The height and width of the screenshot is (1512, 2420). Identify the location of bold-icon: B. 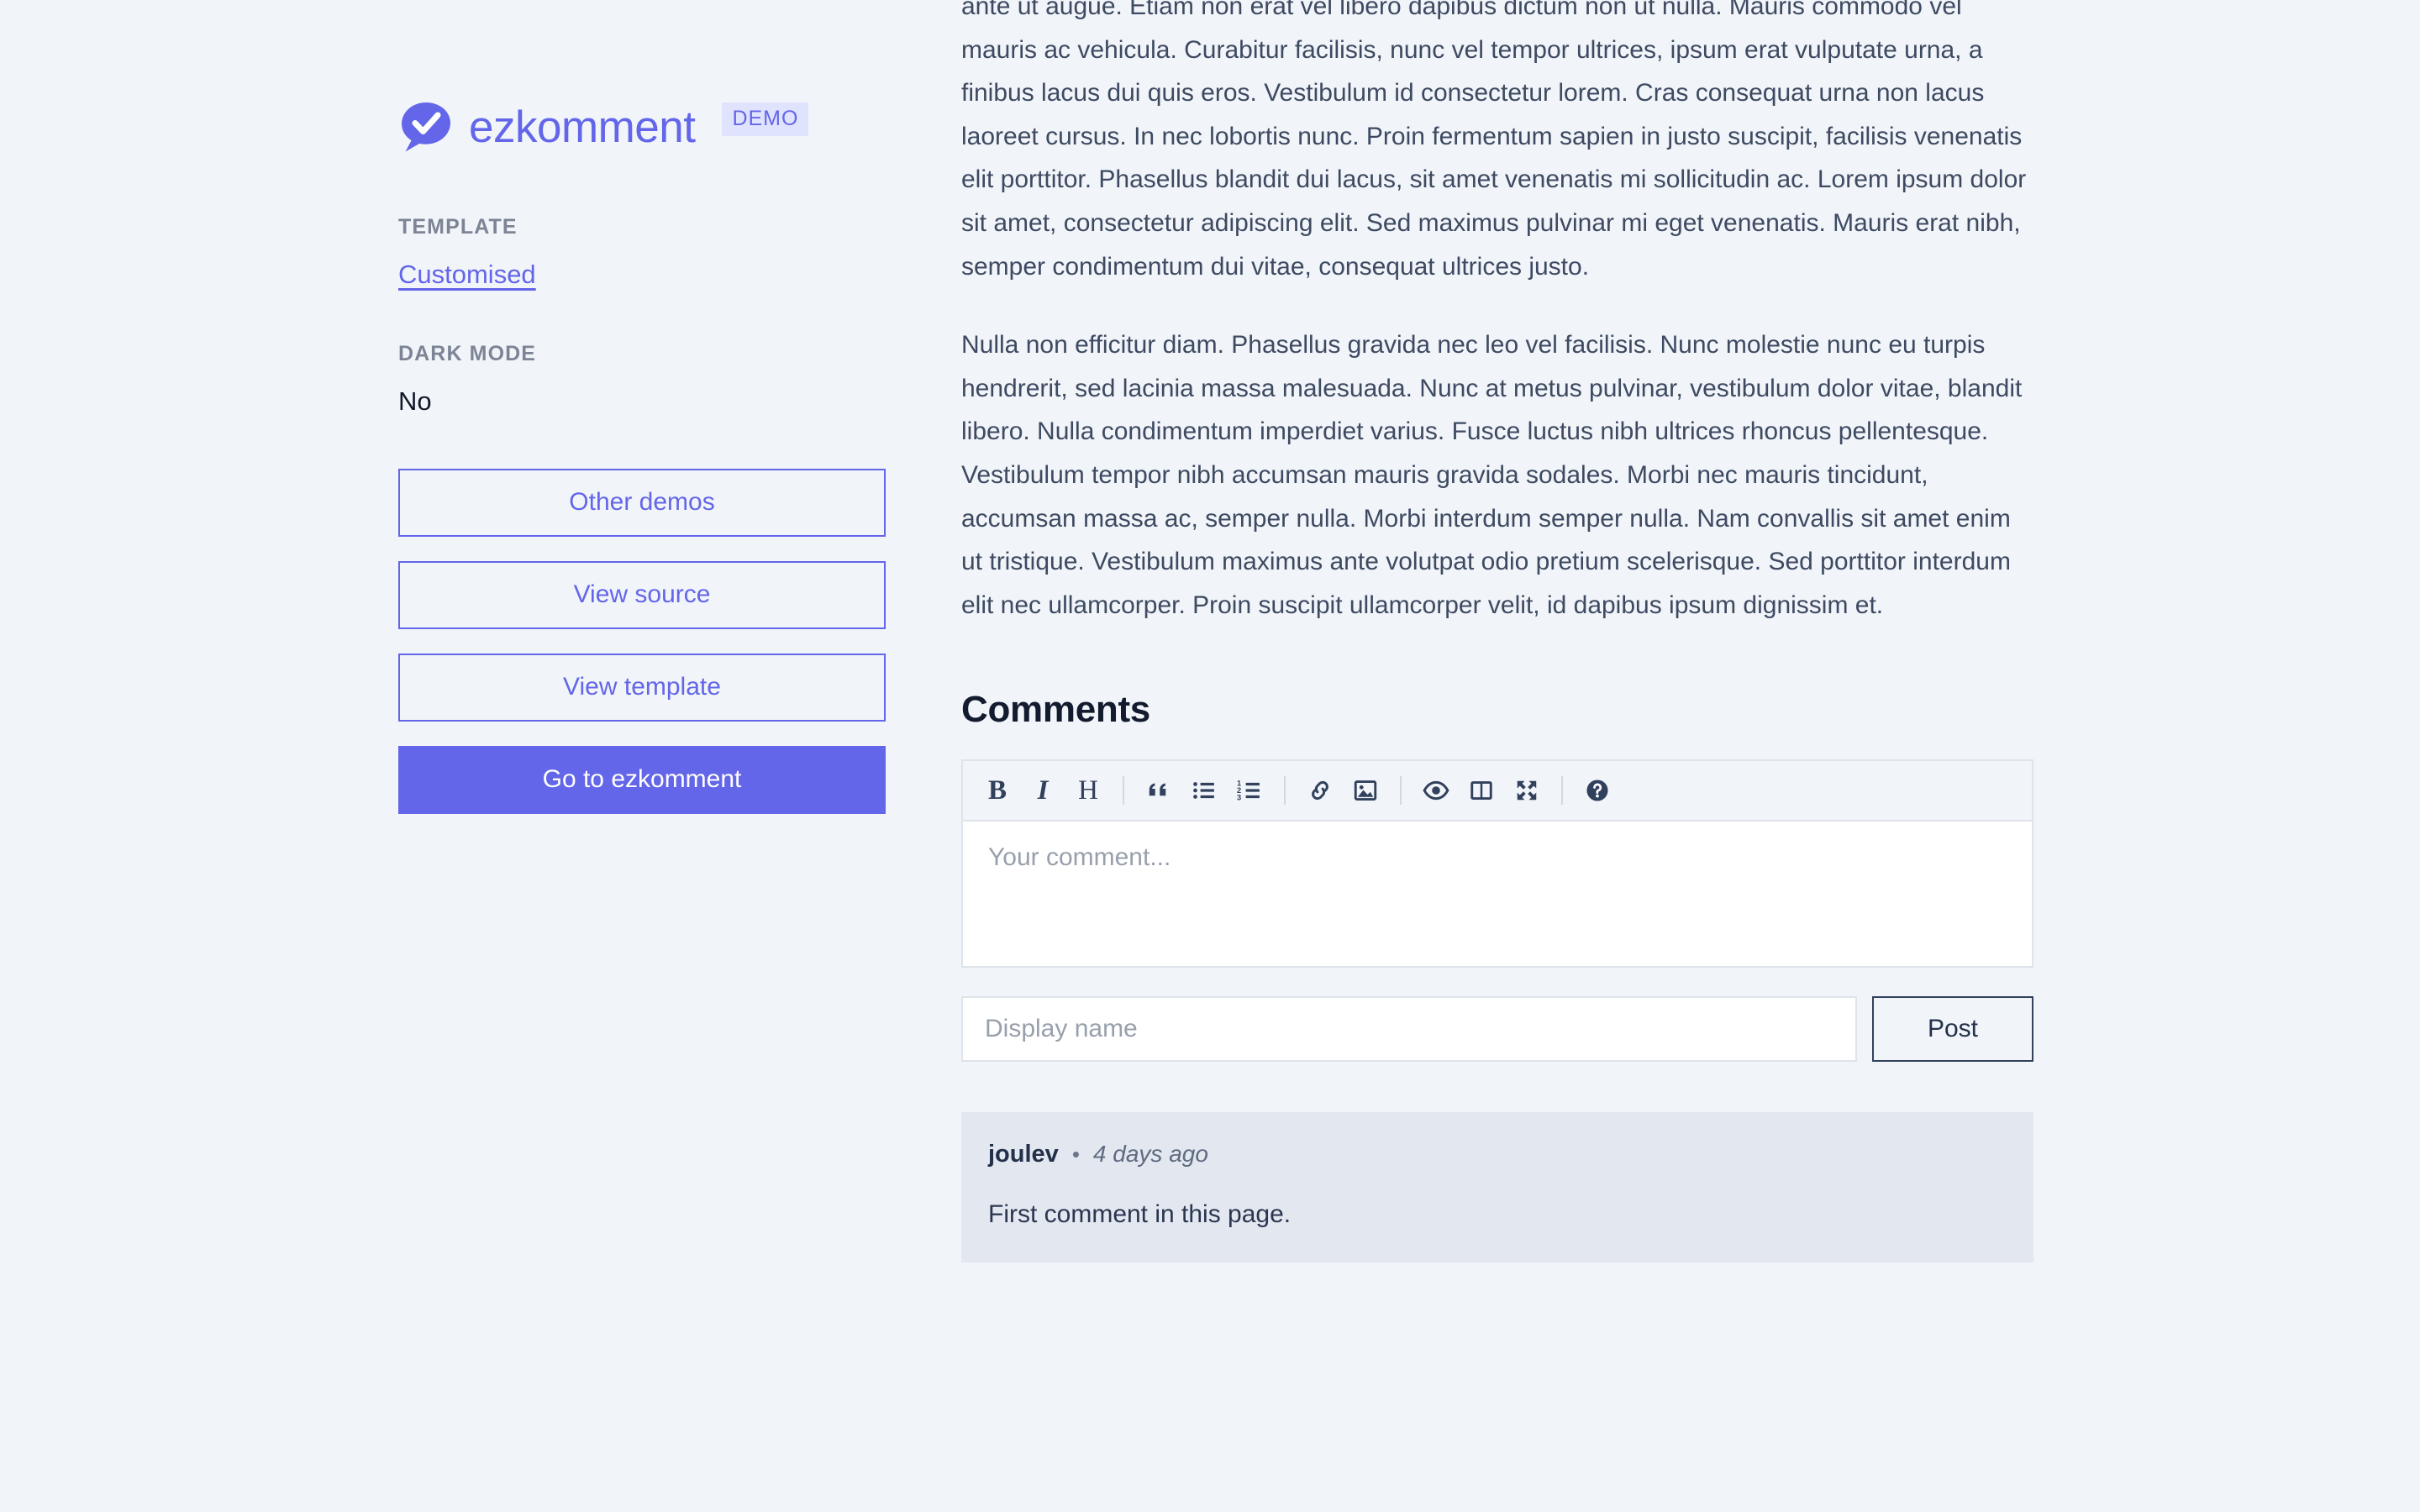
(997, 790).